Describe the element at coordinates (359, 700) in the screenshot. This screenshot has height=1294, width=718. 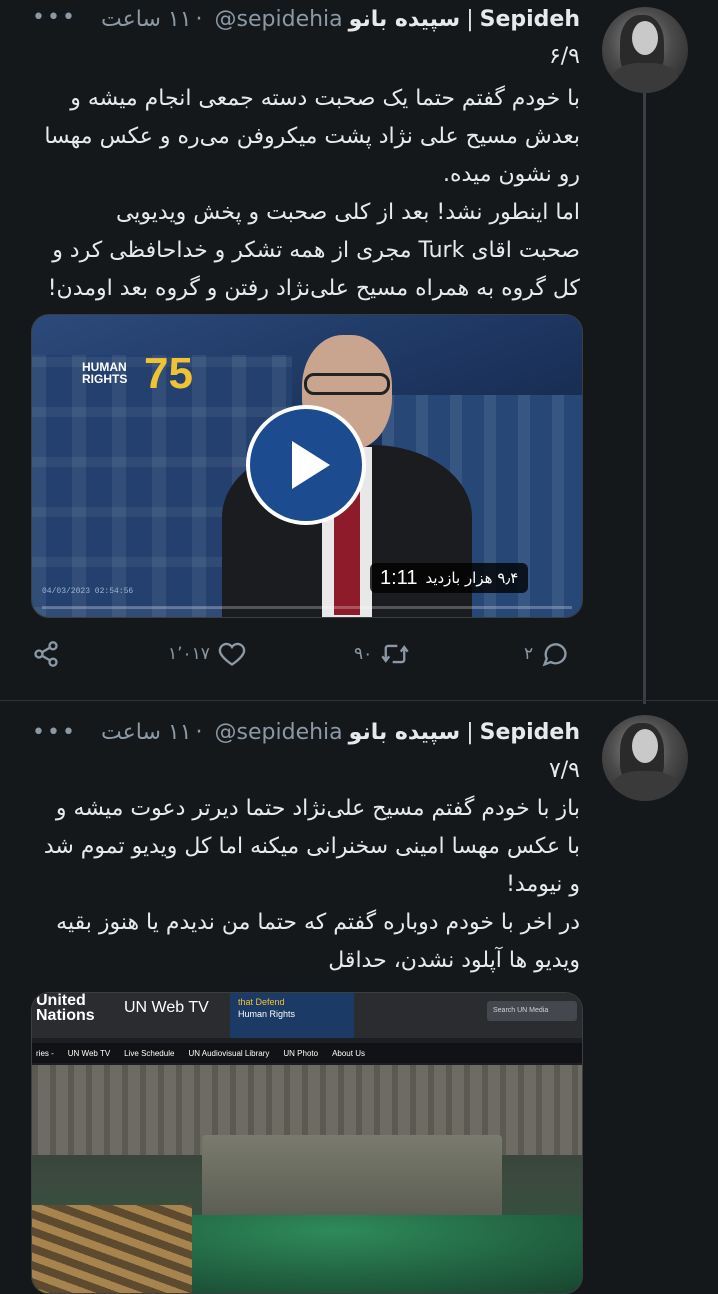
I see `tweet-divider` at that location.